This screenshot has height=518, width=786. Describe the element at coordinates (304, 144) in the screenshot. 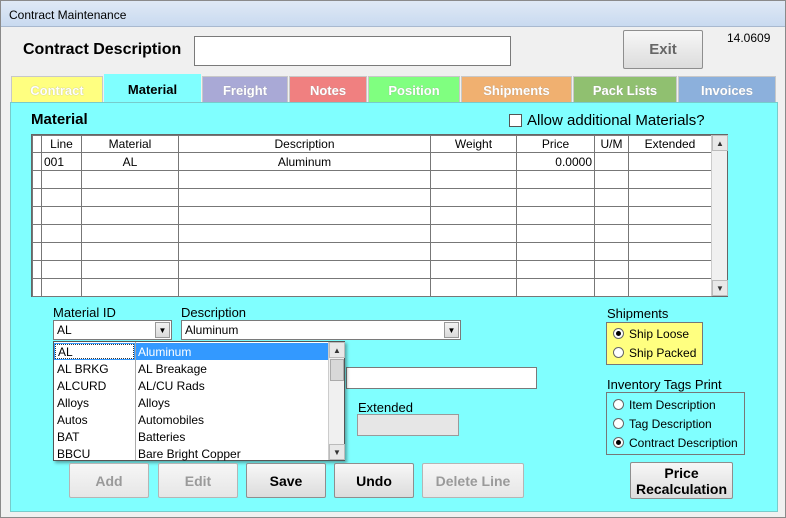

I see `col-header-description: Description` at that location.